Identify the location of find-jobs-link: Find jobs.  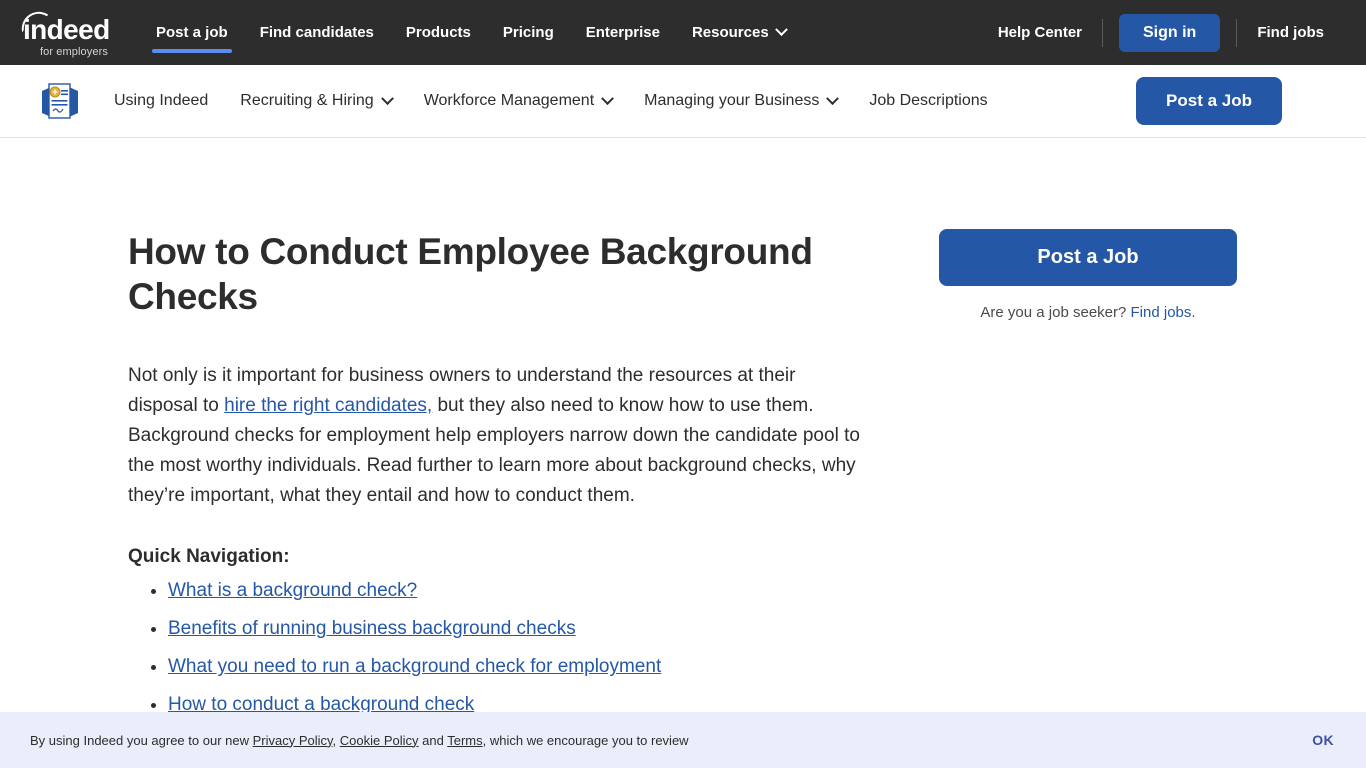
(1290, 32).